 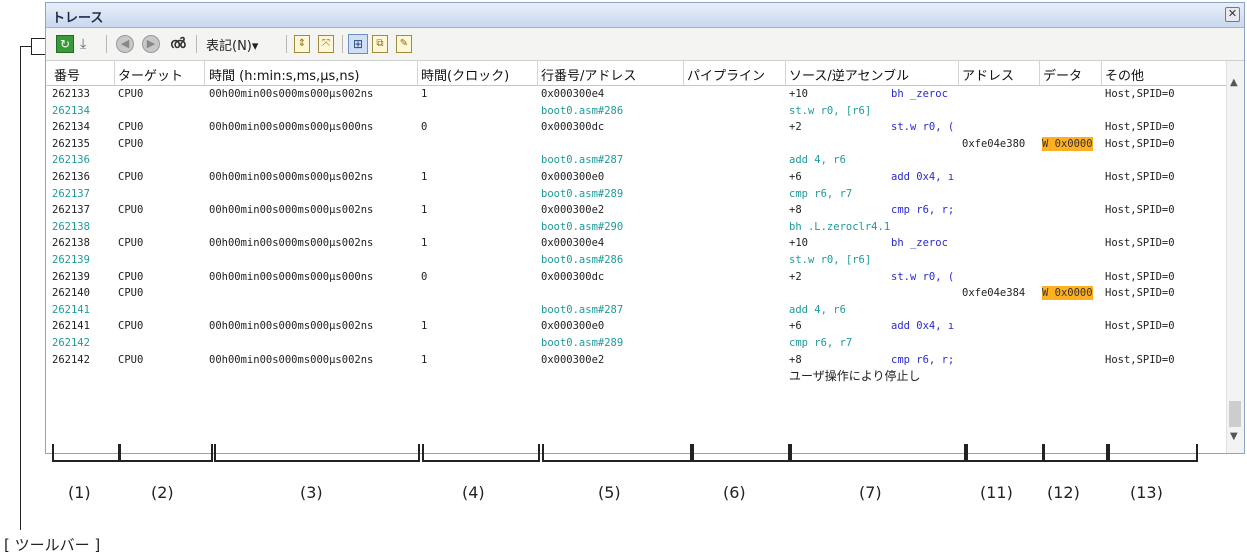 What do you see at coordinates (849, 74) in the screenshot?
I see `col-source: ソース/逆アセンブル` at bounding box center [849, 74].